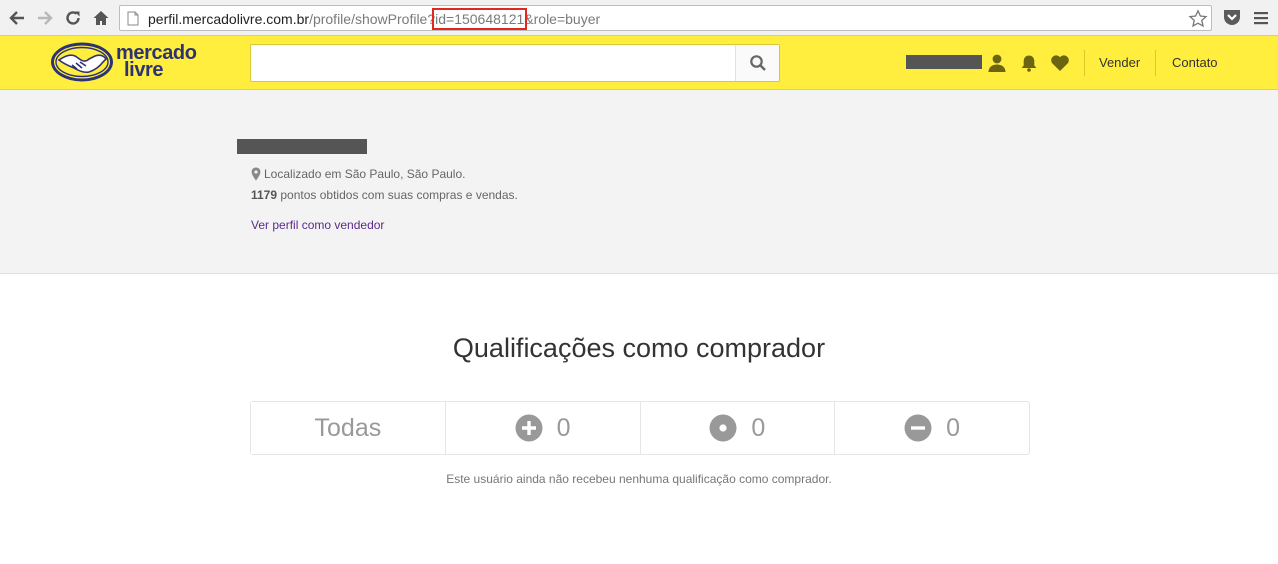 The width and height of the screenshot is (1278, 564). I want to click on search-icon, so click(757, 63).